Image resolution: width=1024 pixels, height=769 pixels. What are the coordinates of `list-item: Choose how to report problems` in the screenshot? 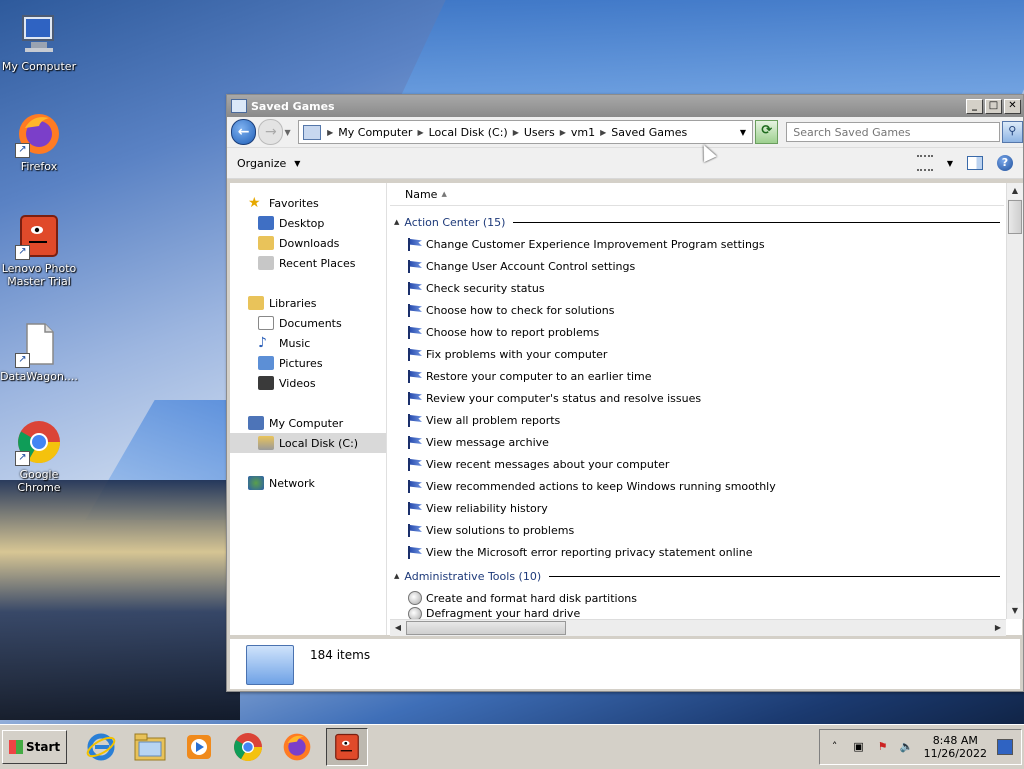 It's located at (698, 332).